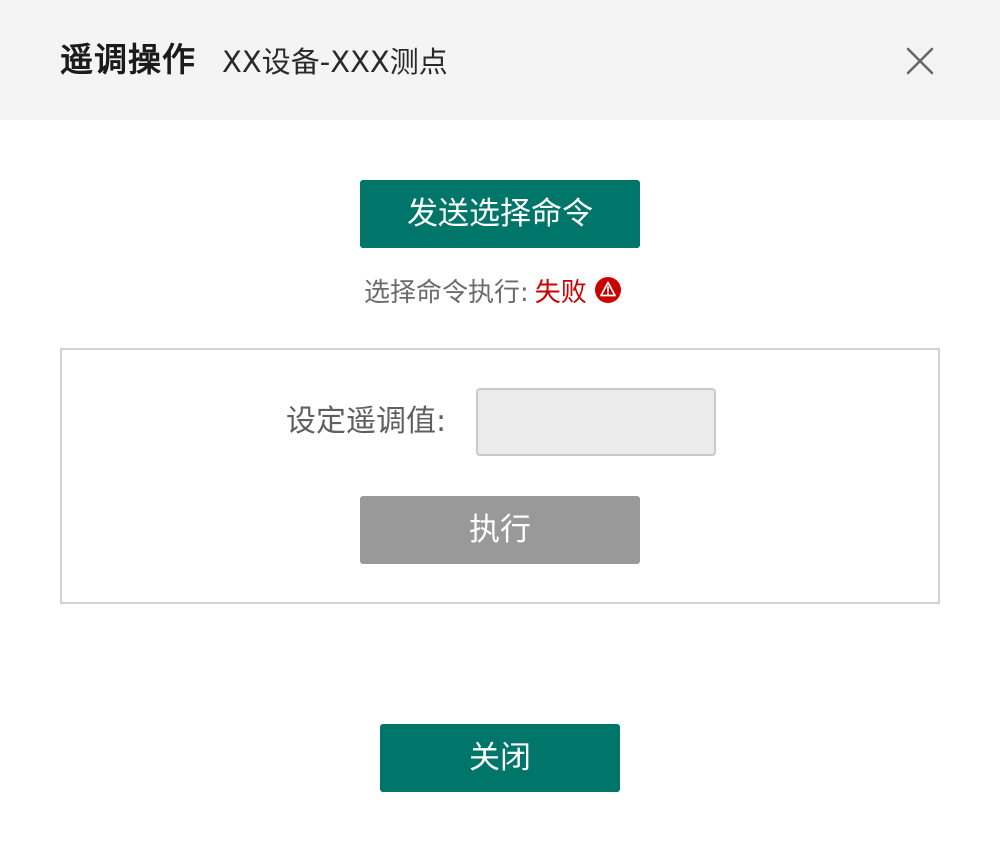 The image size is (1000, 852). I want to click on close-icon, so click(920, 61).